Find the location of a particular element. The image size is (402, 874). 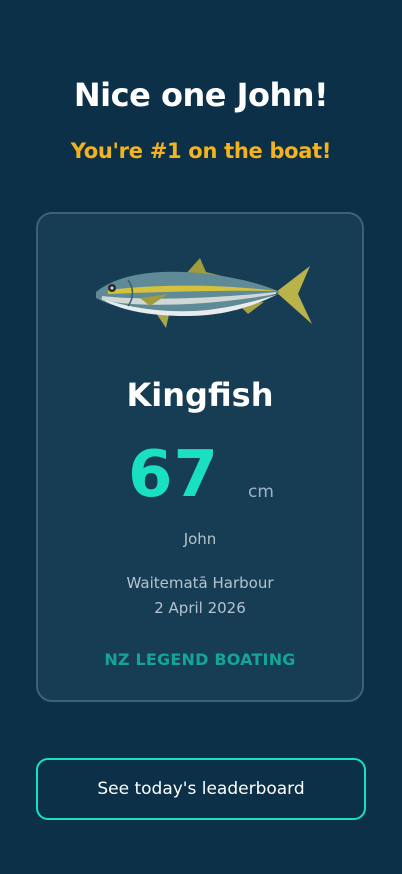

catch-date: 2 April 2026 is located at coordinates (200, 608).